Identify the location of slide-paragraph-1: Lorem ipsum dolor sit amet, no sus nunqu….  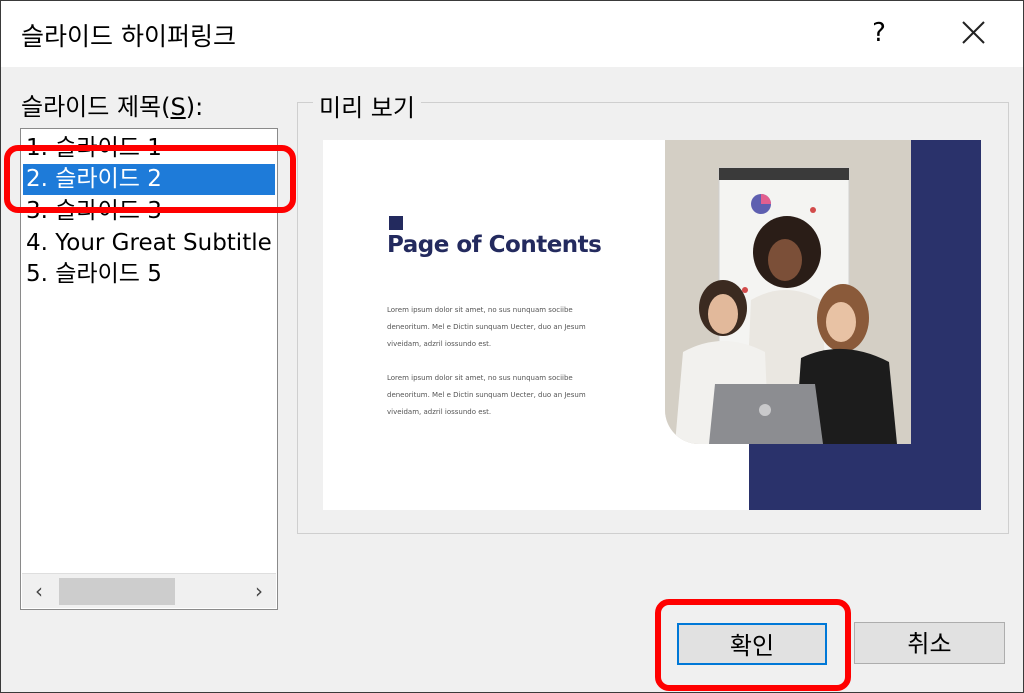
(486, 327).